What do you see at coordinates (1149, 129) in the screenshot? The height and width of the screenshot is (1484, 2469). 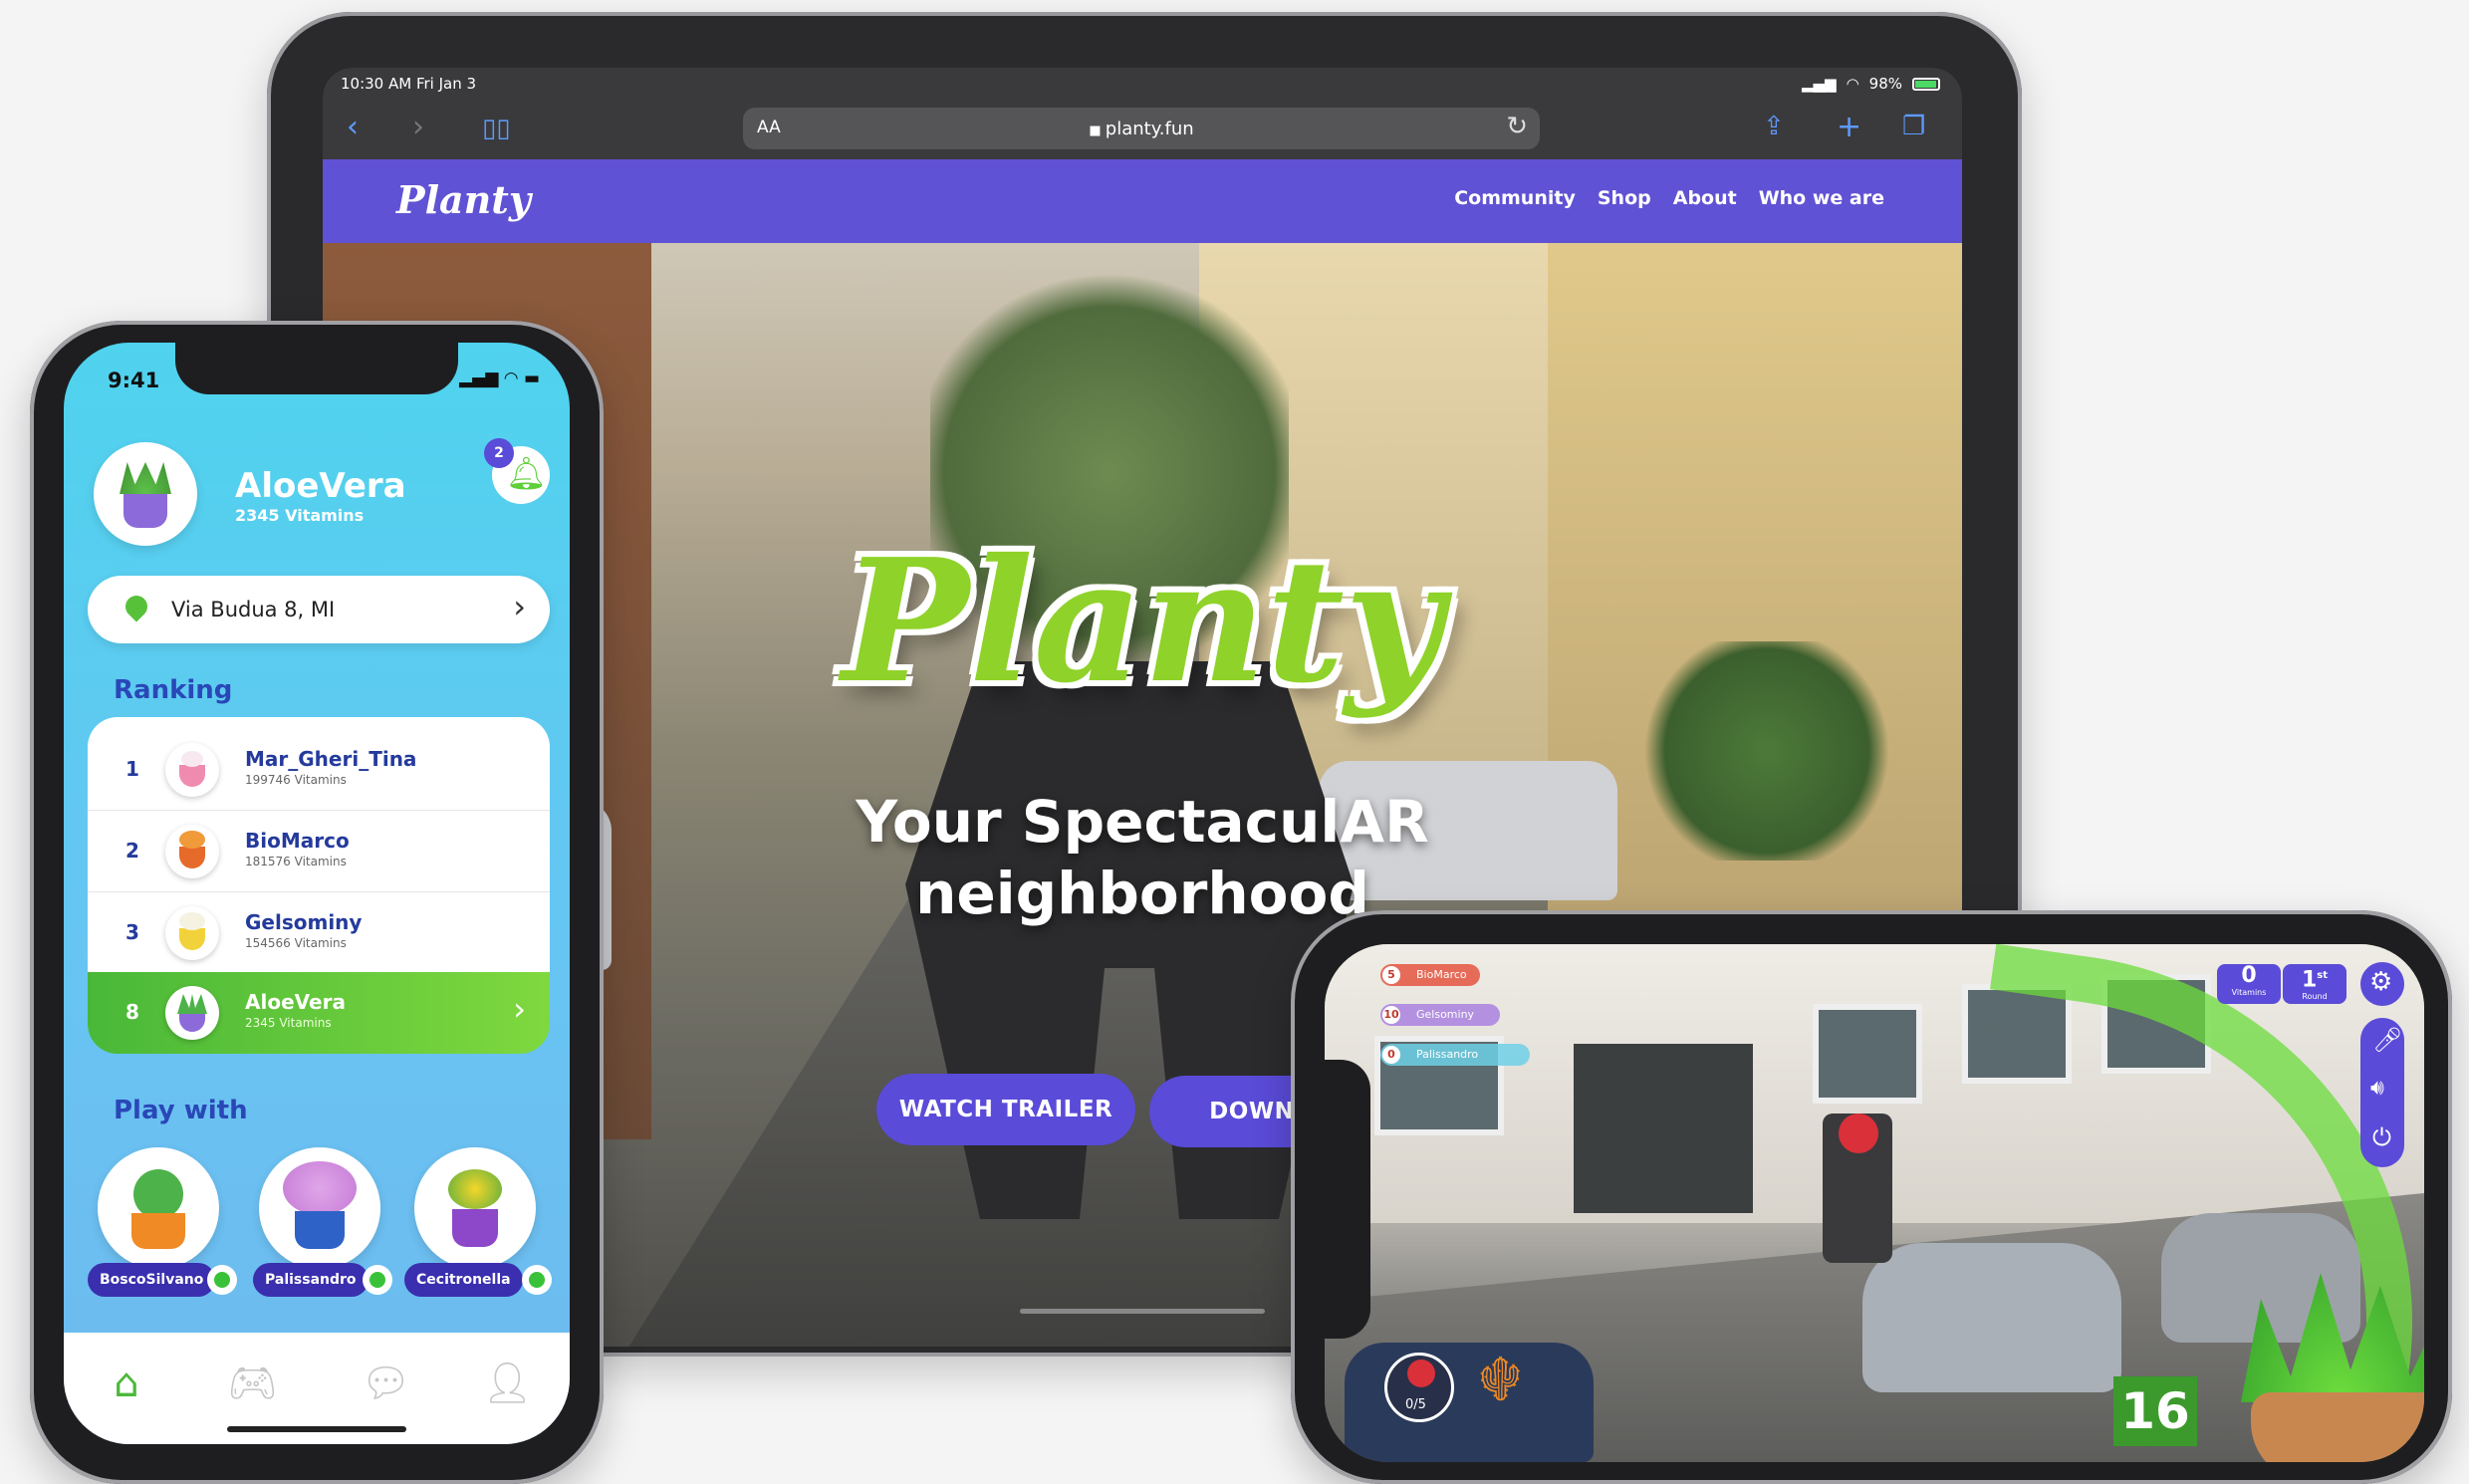 I see `url-value: planty.fun` at bounding box center [1149, 129].